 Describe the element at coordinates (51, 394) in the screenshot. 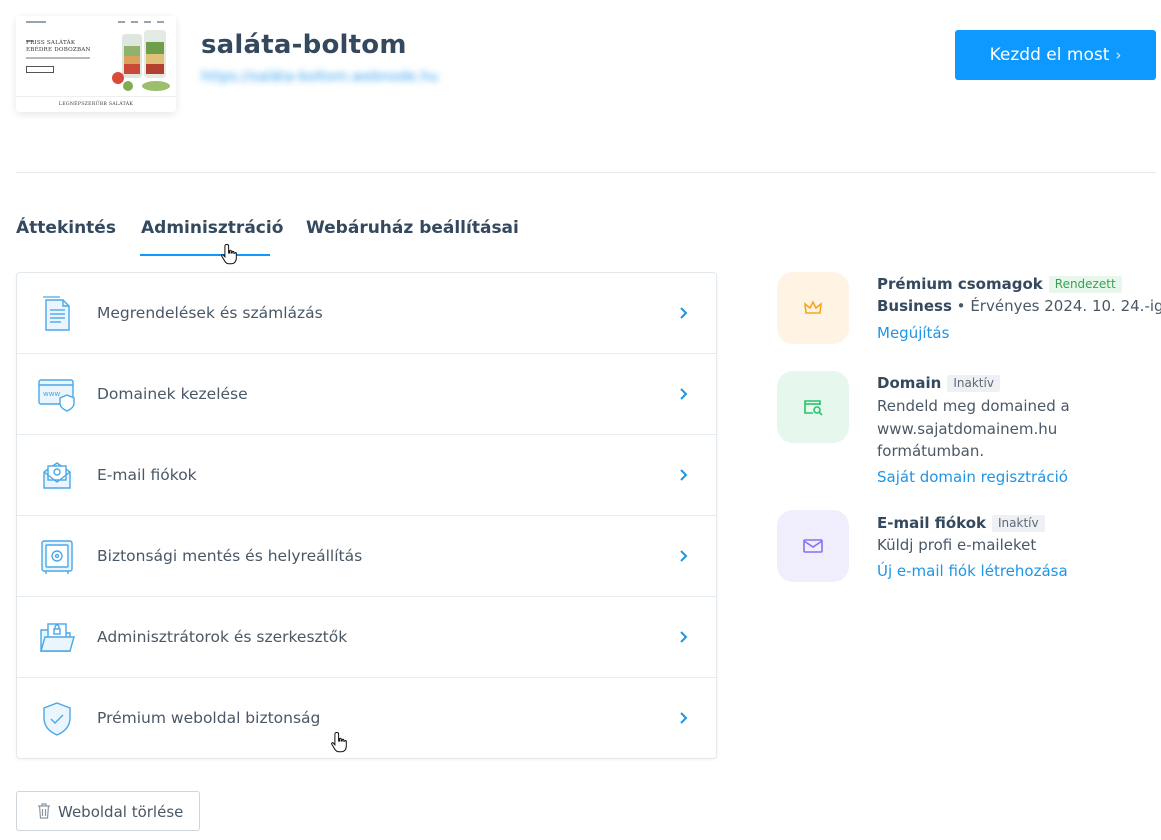

I see `svg-text: www` at that location.